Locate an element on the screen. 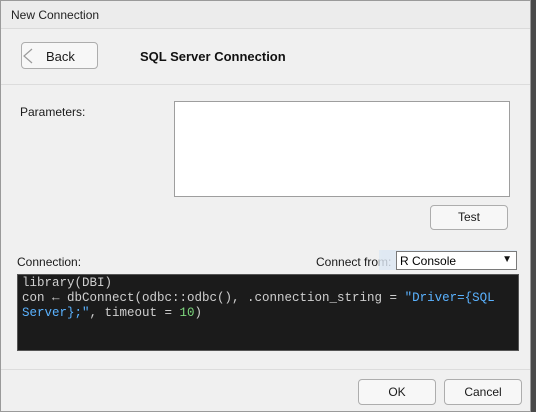  chevron-left-icon is located at coordinates (28, 56).